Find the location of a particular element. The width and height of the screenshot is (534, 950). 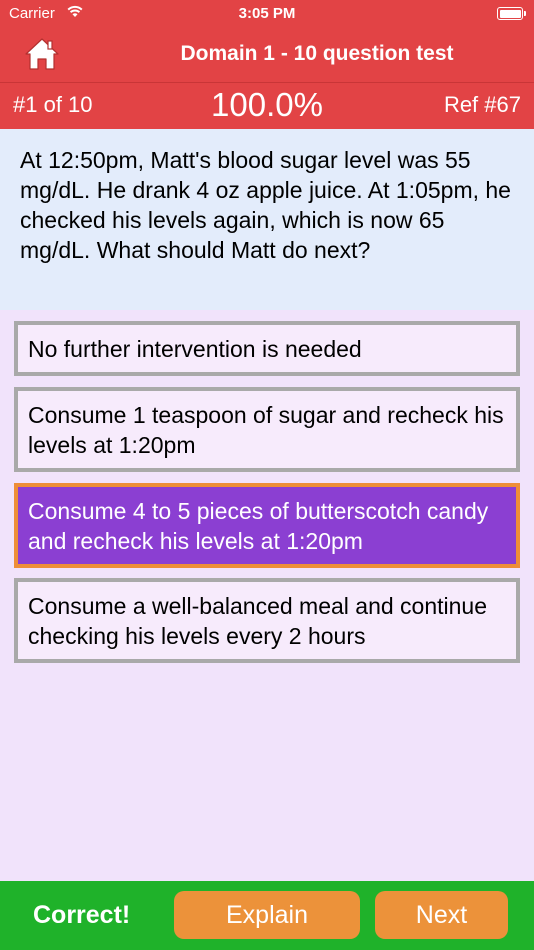

home-button is located at coordinates (42, 54).